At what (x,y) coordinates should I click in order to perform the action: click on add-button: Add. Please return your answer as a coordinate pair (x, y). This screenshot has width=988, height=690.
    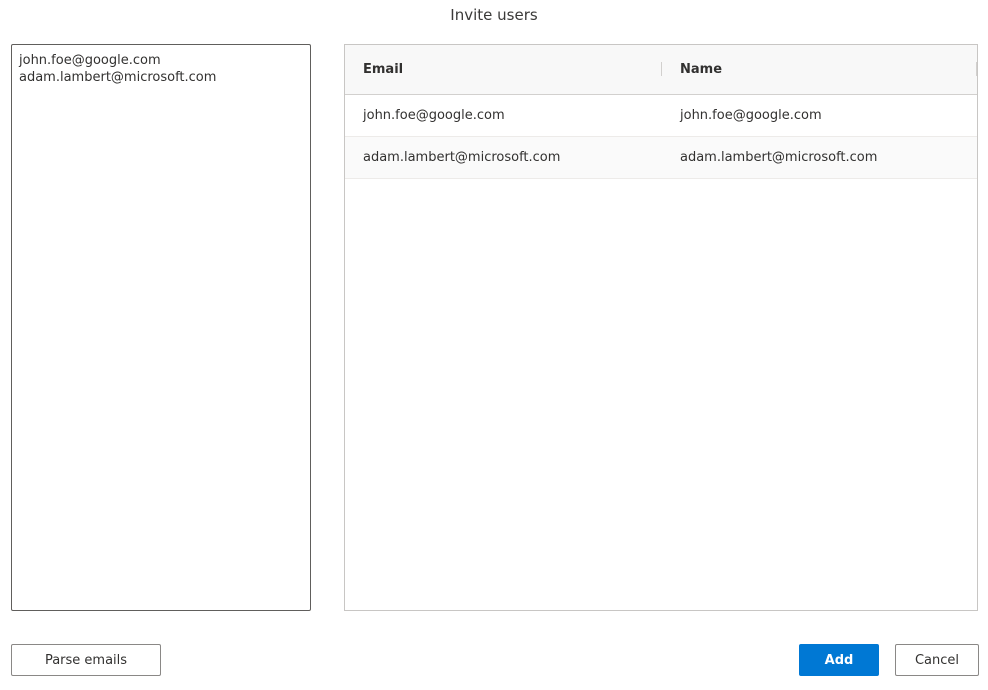
    Looking at the image, I should click on (839, 660).